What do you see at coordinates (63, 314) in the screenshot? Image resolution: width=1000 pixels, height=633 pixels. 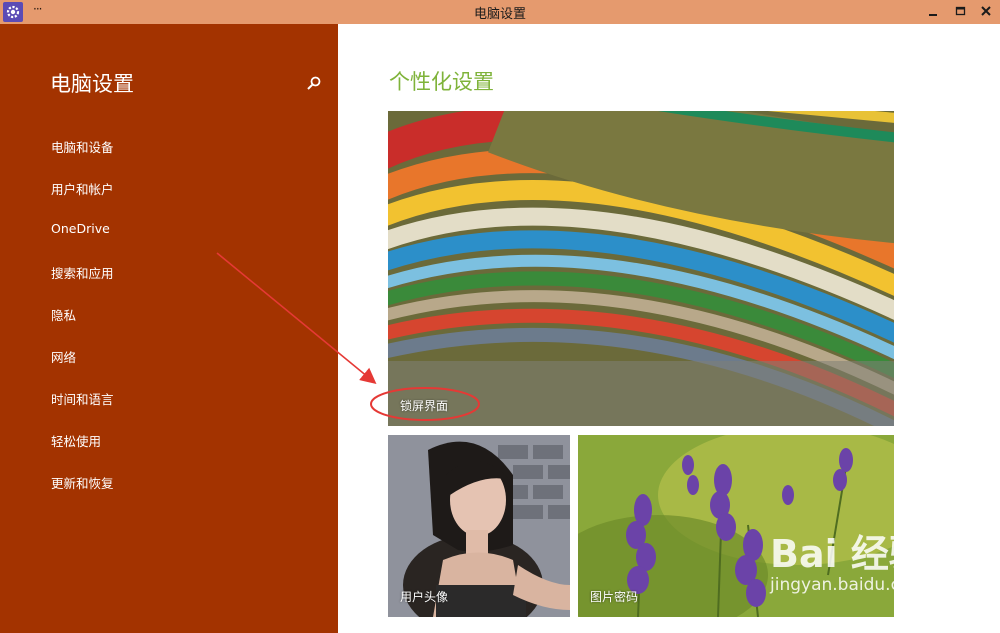 I see `sidebar-item-privacy: 隐私` at bounding box center [63, 314].